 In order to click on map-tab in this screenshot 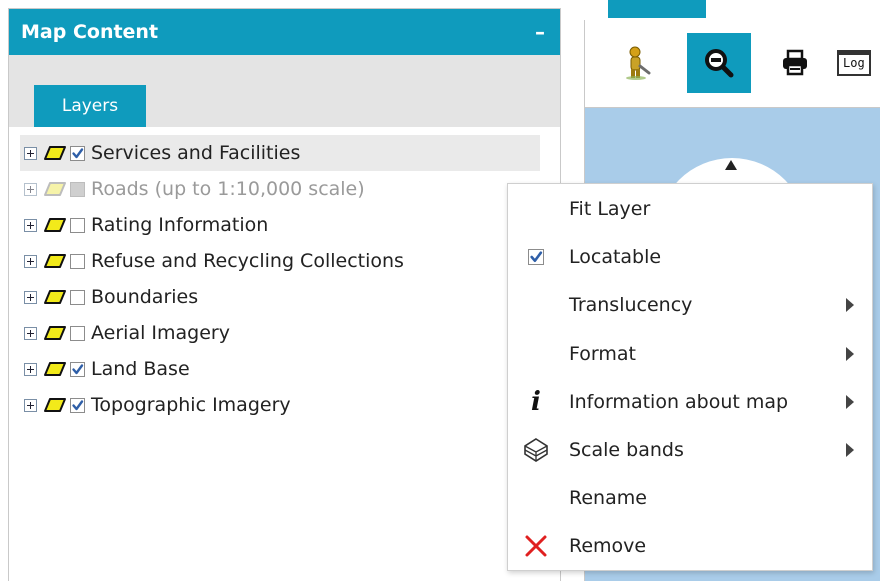, I will do `click(657, 9)`.